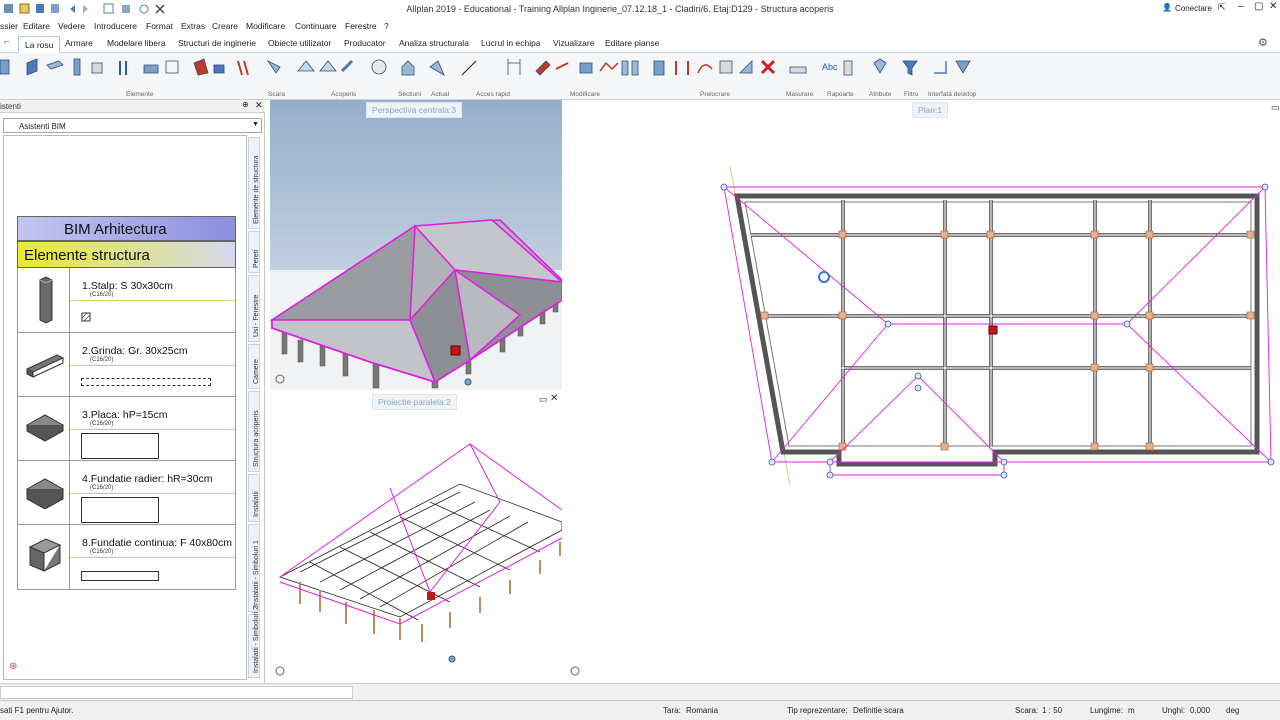  Describe the element at coordinates (245, 104) in the screenshot. I see `pin-icon: ⊕` at that location.